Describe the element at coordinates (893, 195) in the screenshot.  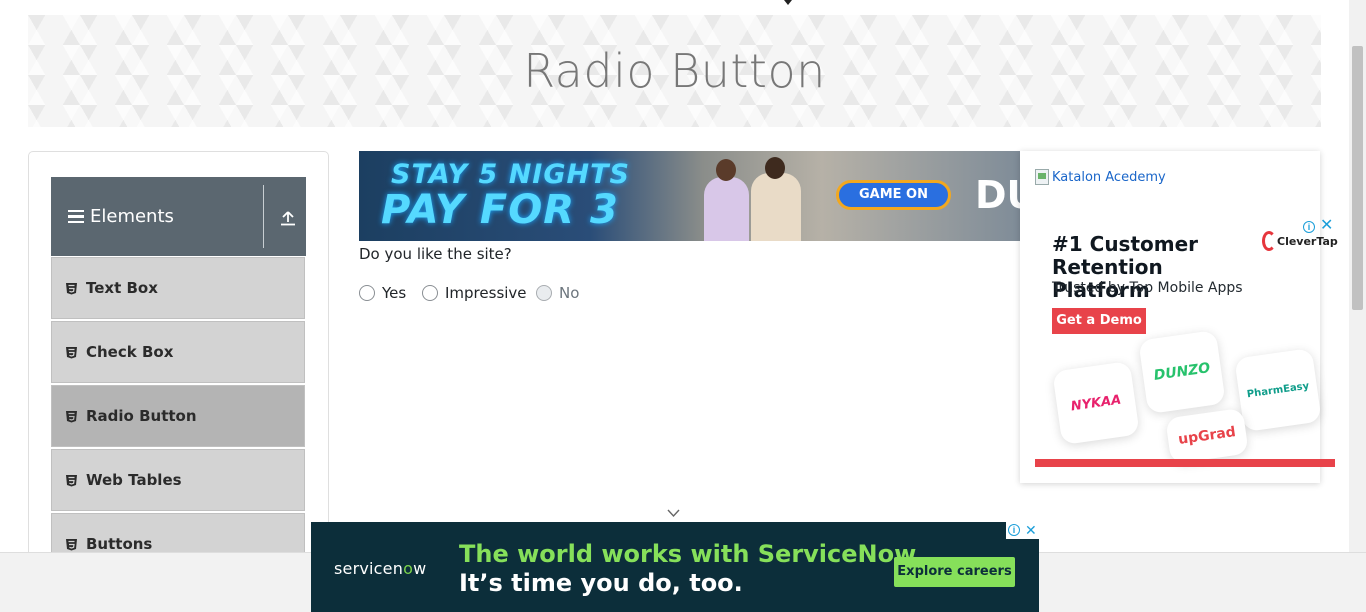
I see `ad-cta-button: GAME ON` at that location.